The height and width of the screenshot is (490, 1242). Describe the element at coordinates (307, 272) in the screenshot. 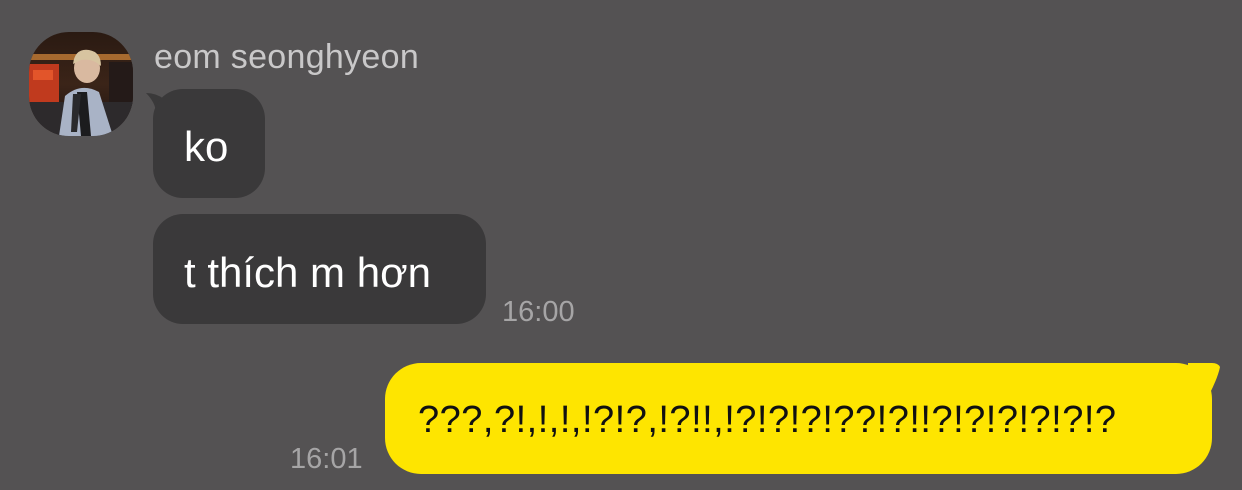

I see `message-text: t thích m hơn` at that location.